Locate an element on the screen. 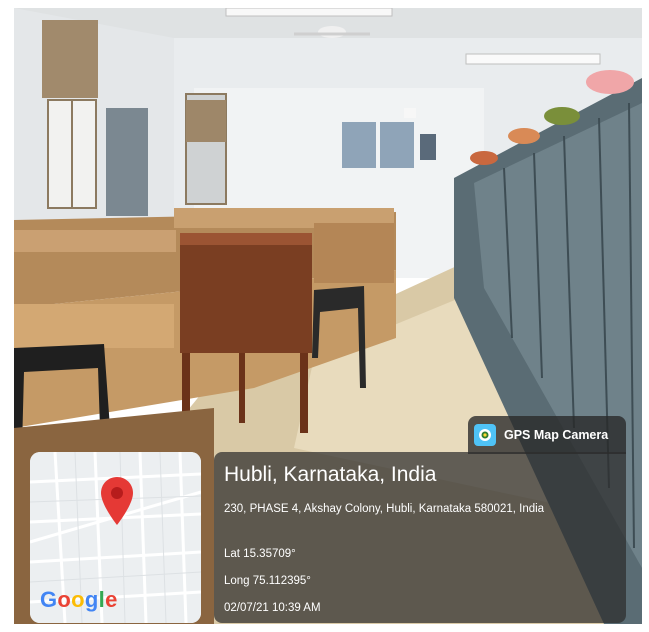  timestamp-text: 02/07/21 10:39 AM is located at coordinates (272, 608).